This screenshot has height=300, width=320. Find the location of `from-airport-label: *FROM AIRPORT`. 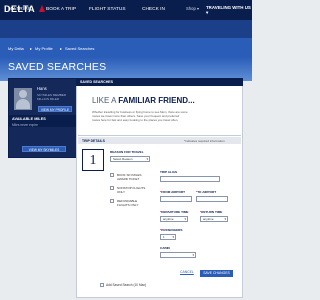

from-airport-label: *FROM AIRPORT is located at coordinates (172, 192).